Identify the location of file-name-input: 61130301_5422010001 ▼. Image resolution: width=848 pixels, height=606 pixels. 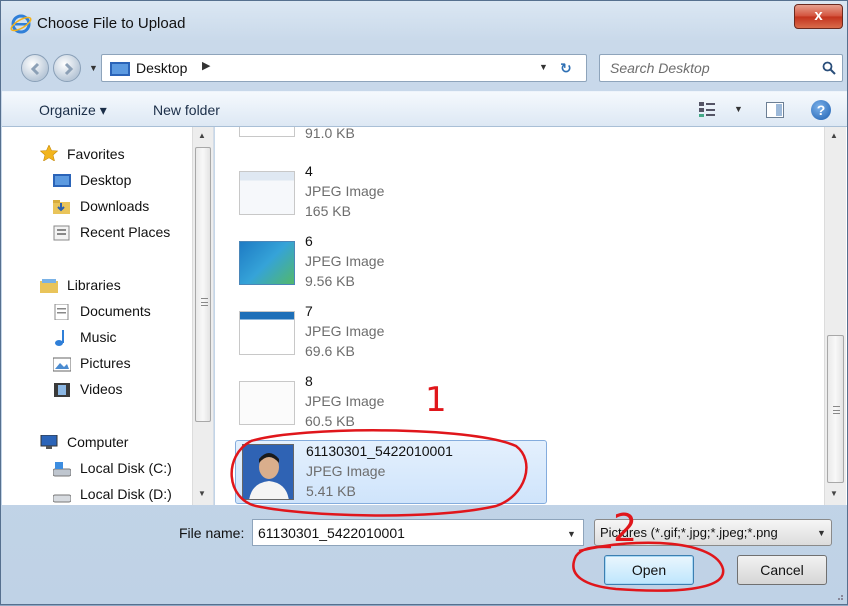
(418, 532).